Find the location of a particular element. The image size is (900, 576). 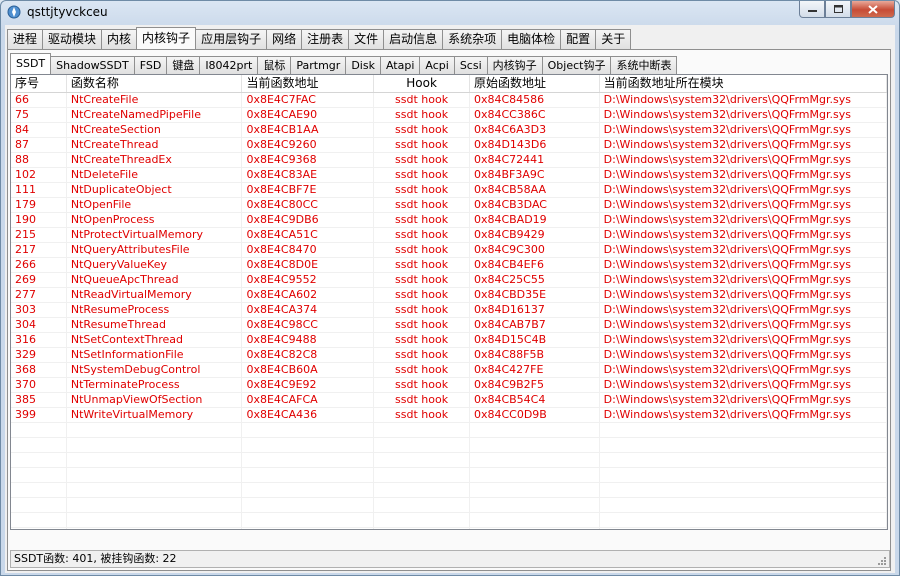

column-header-1: 函数名称 is located at coordinates (155, 83).